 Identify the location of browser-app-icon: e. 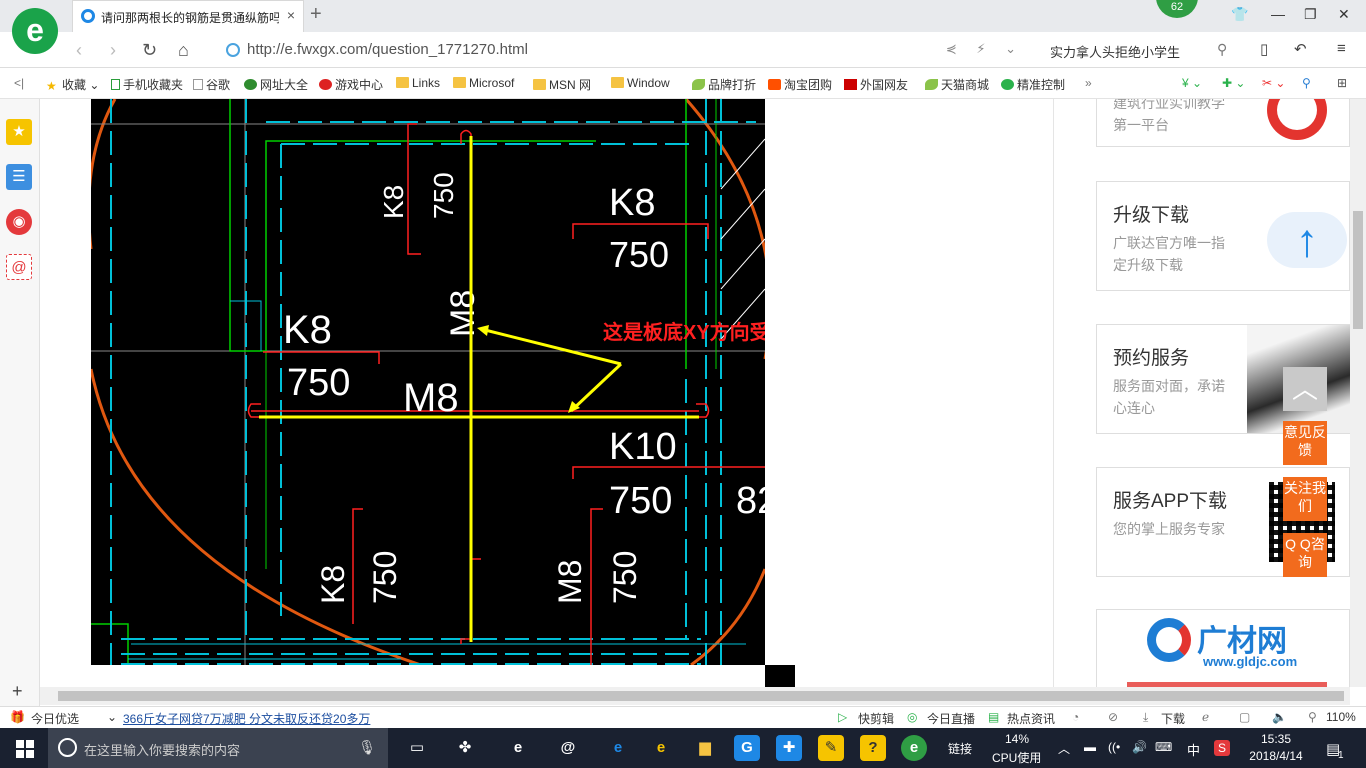
(914, 748).